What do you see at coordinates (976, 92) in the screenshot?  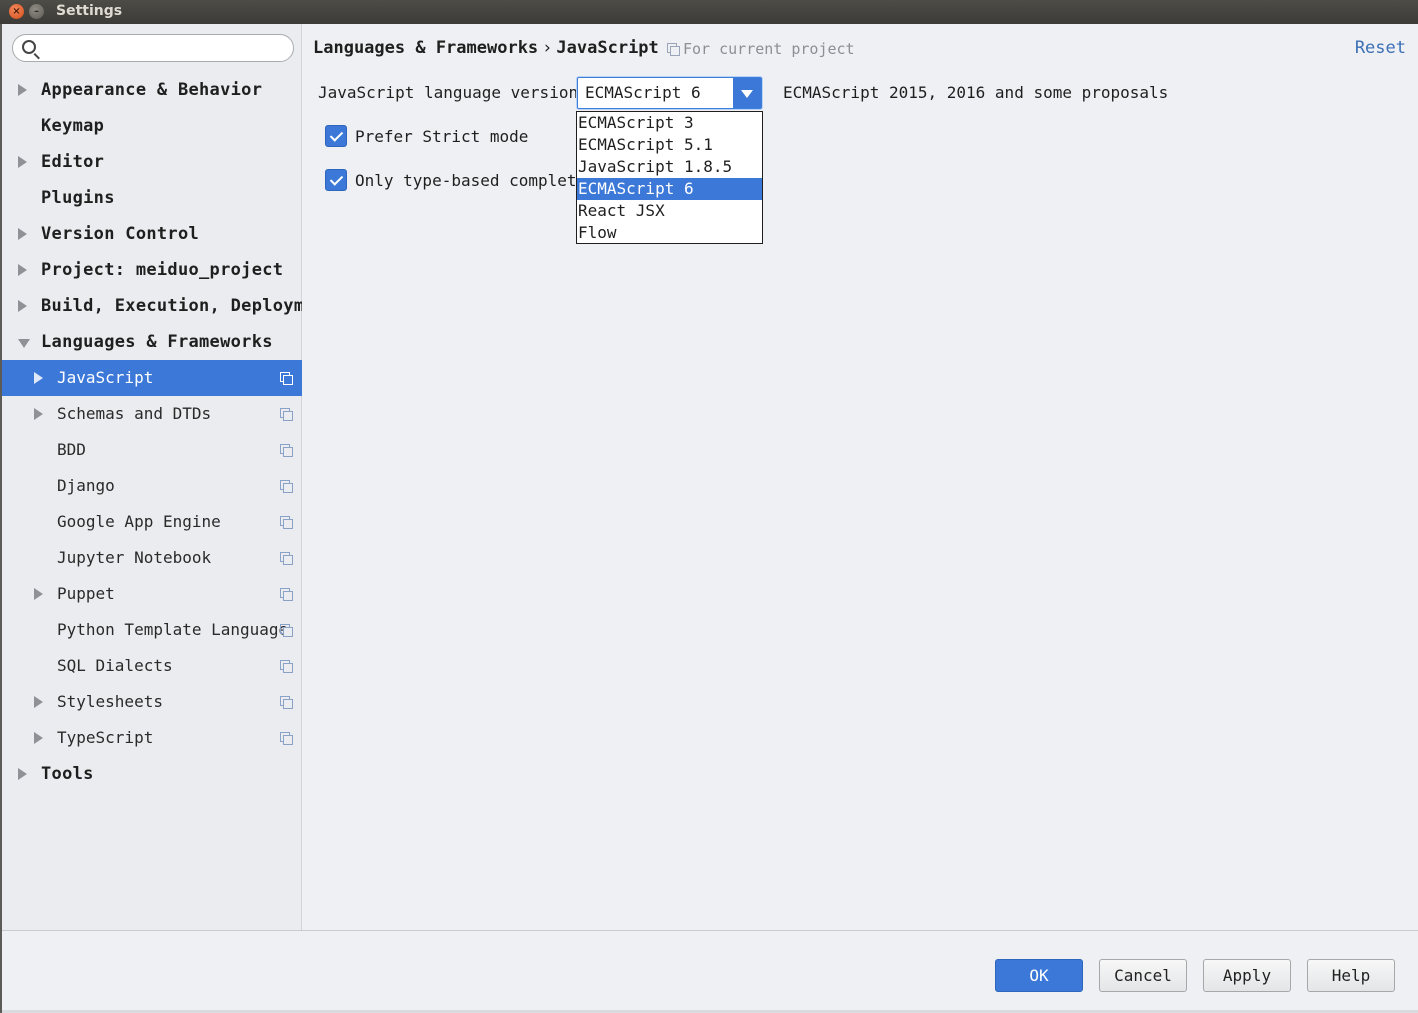 I see `language-version-description: ECMAScript 2015, 2016 and some proposals` at bounding box center [976, 92].